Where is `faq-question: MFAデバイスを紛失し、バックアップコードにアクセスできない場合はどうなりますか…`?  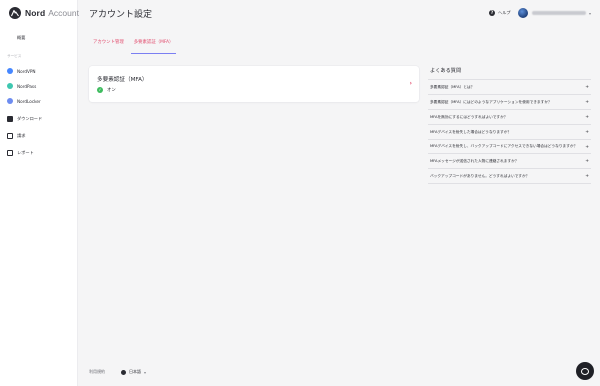
faq-question: MFAデバイスを紛失し、バックアップコードにアクセスできない場合はどうなりますか… is located at coordinates (504, 146).